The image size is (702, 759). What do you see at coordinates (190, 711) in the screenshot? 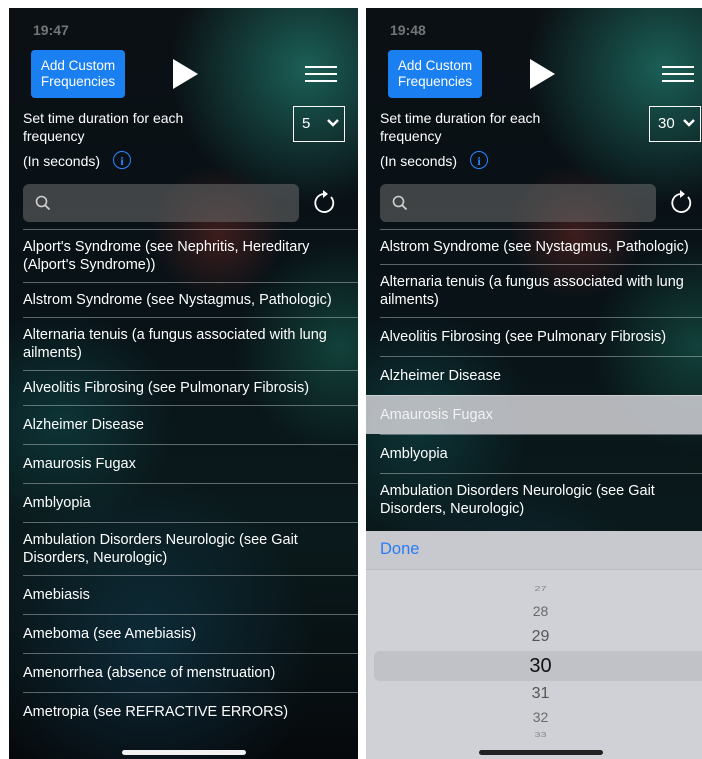
I see `list-item: Ametropia (see REFRACTIVE ERRORS)` at bounding box center [190, 711].